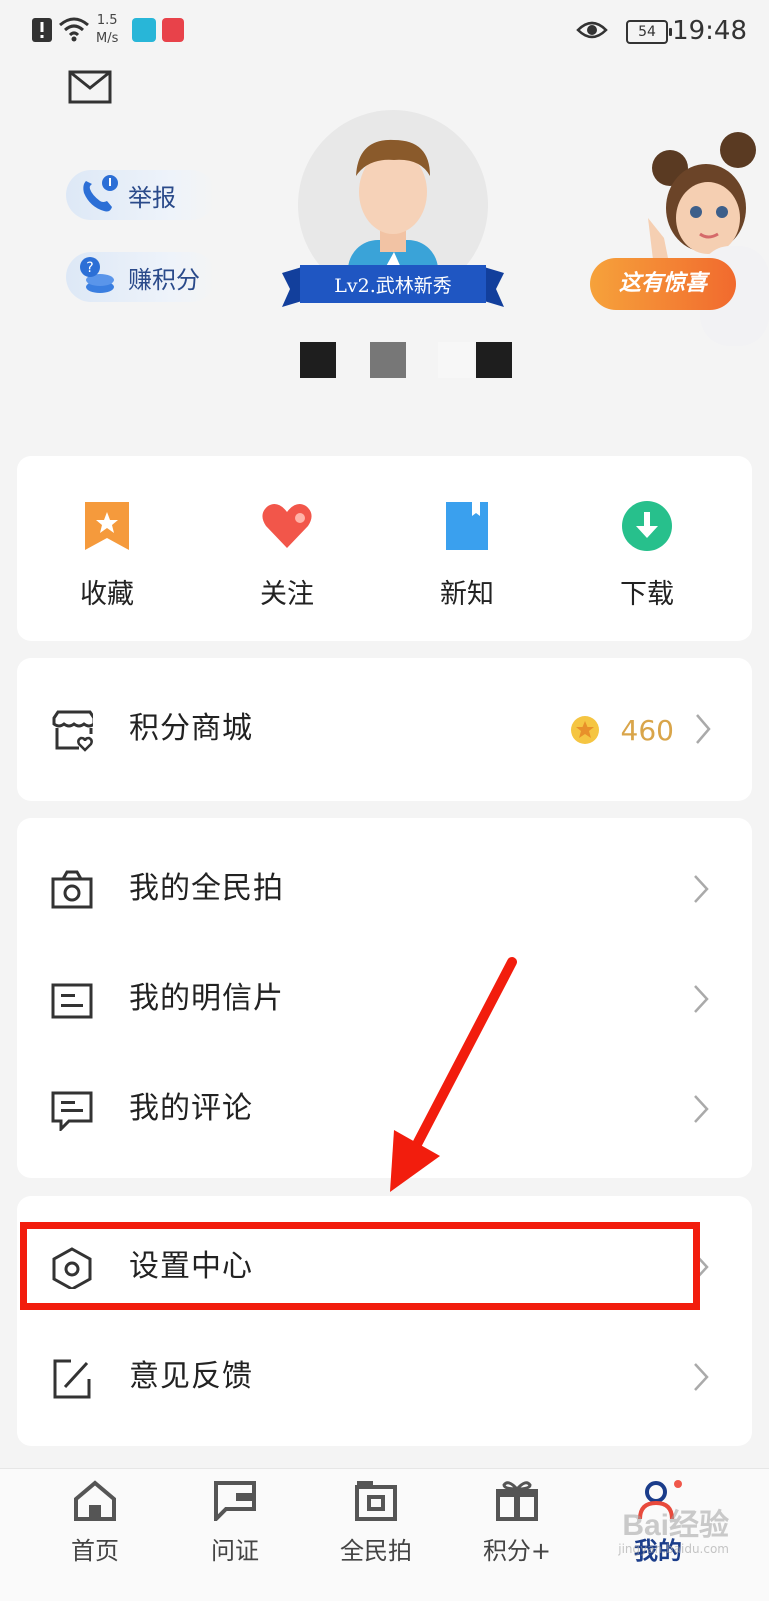 The height and width of the screenshot is (1601, 769). I want to click on nav-tab-label: 全民拍, so click(376, 1551).